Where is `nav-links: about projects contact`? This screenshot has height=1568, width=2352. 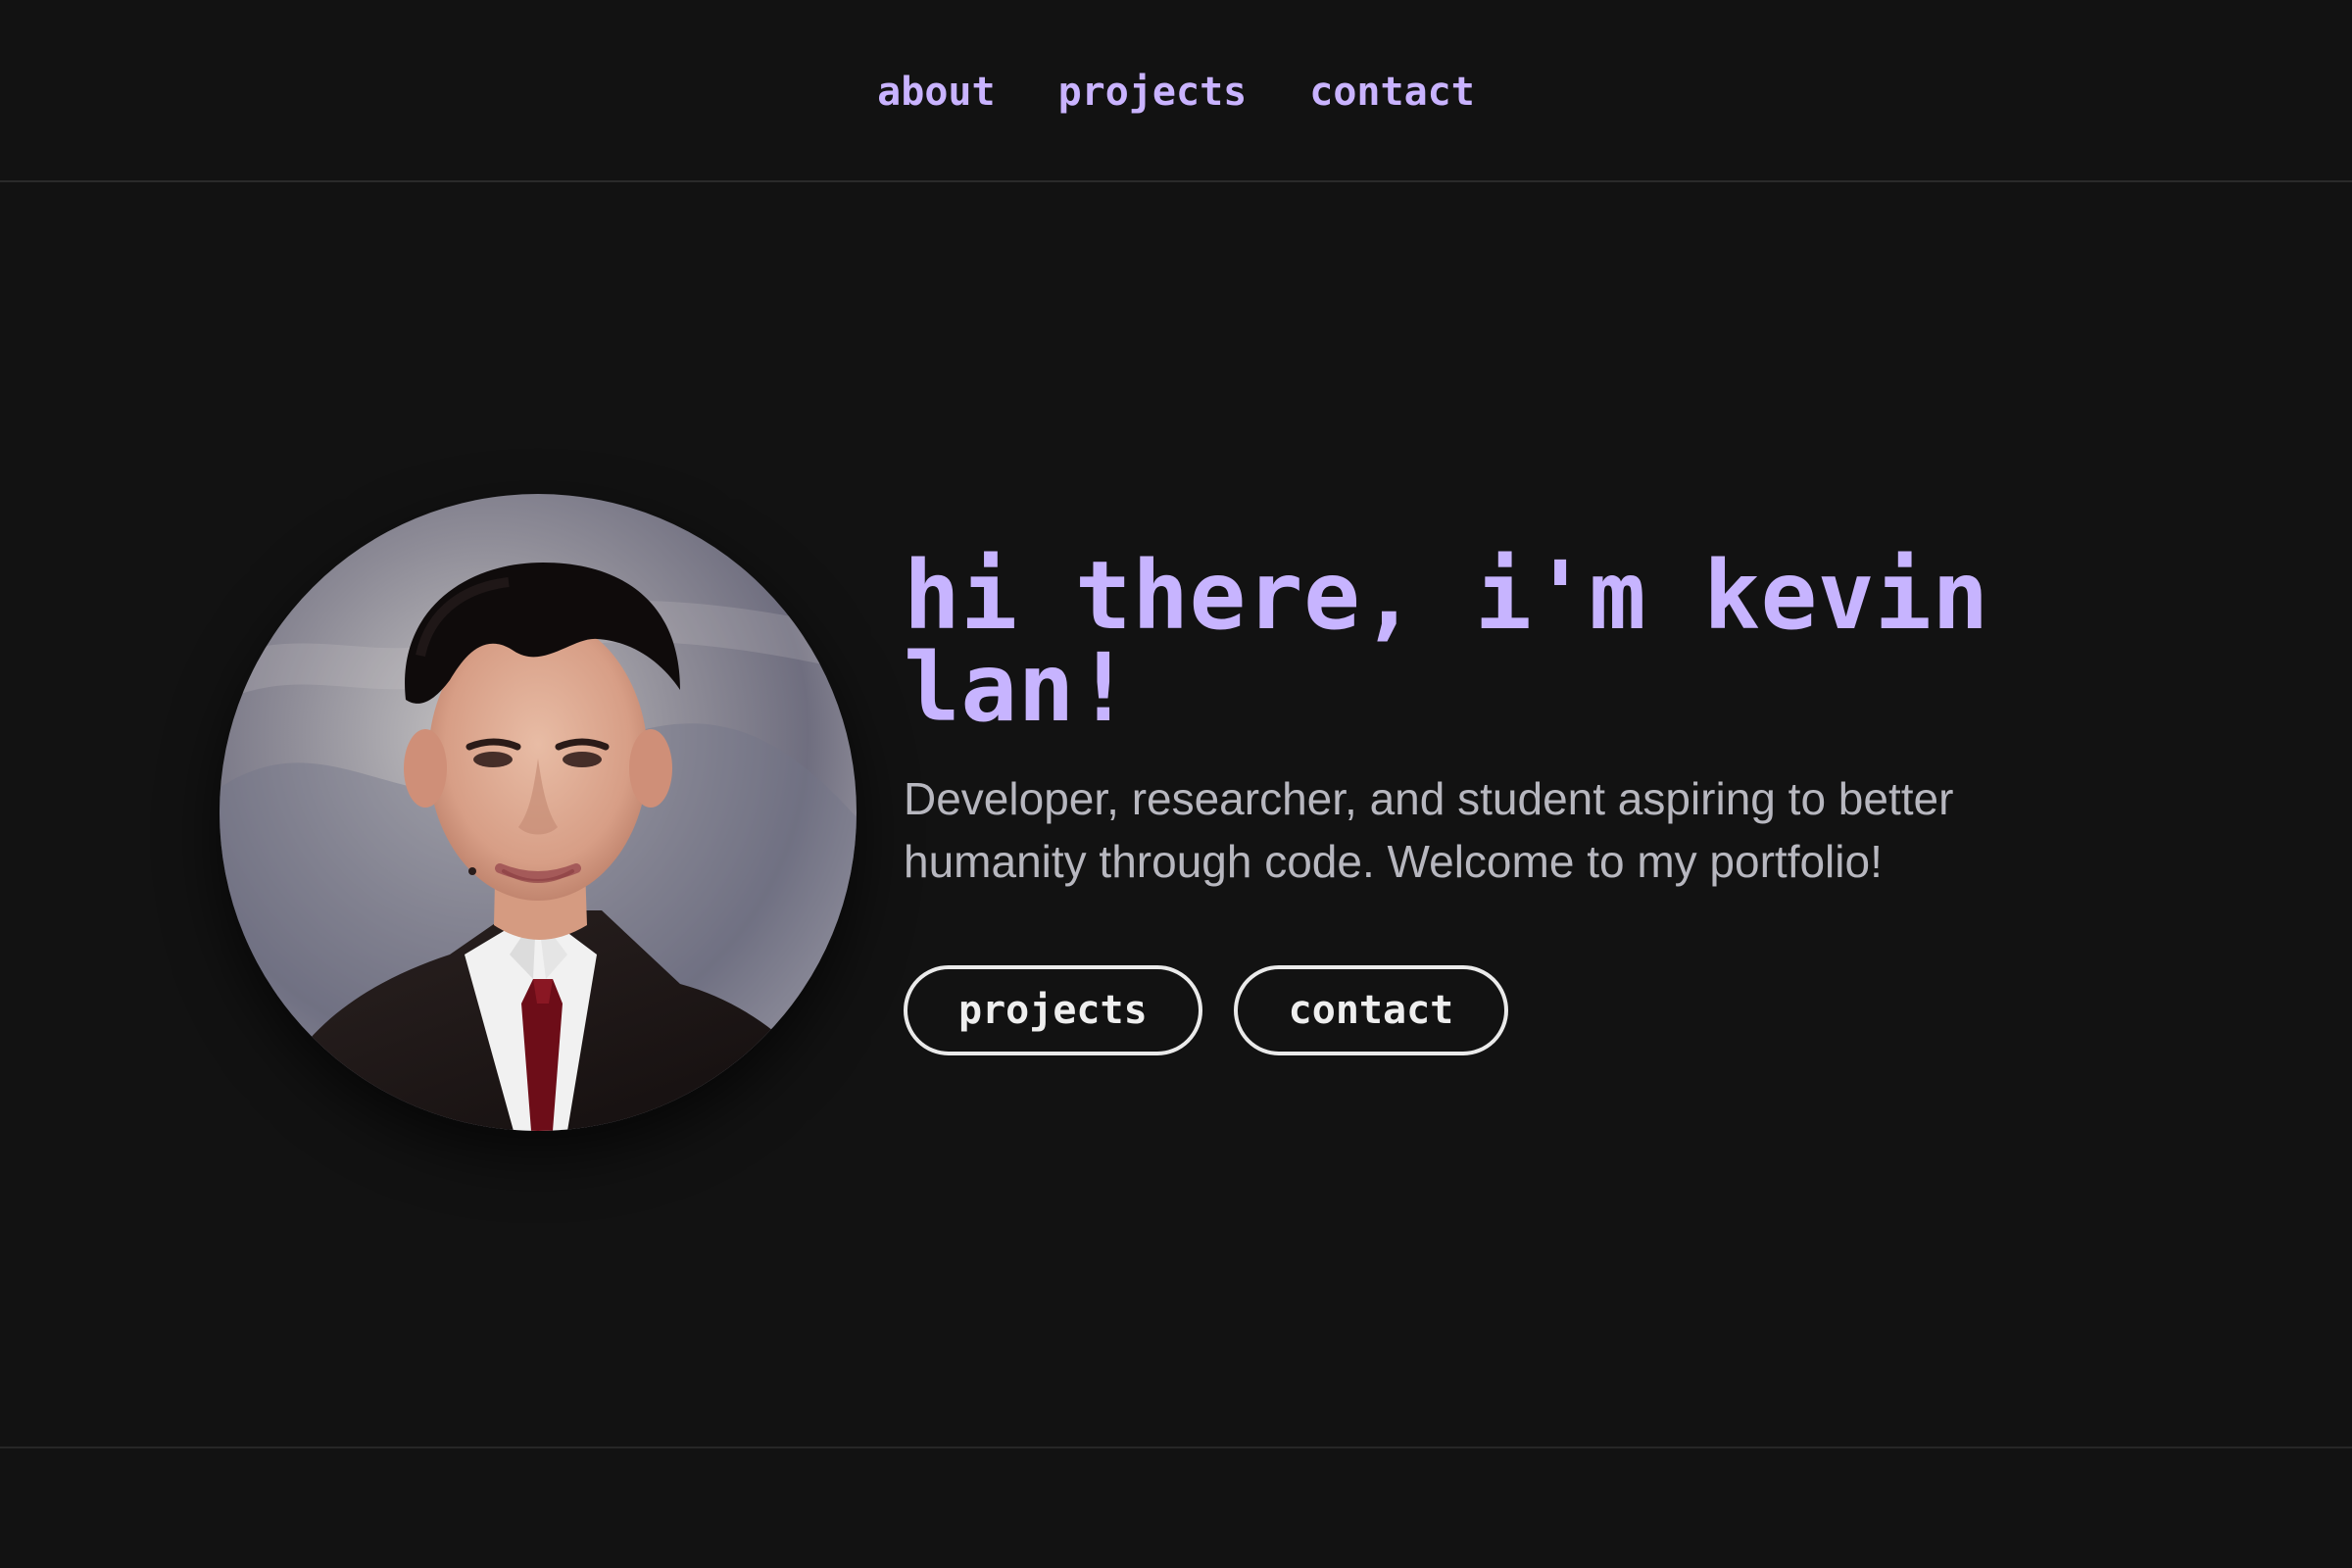
nav-links: about projects contact is located at coordinates (1176, 92).